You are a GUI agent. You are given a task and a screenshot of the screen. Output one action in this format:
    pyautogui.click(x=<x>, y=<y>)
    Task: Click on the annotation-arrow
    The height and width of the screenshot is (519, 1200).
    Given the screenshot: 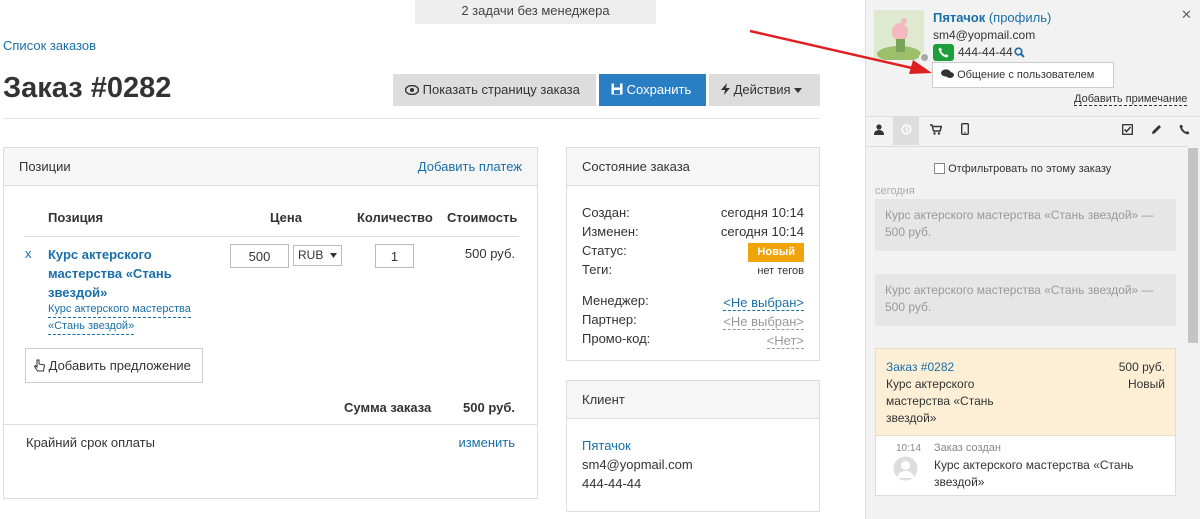 What is the action you would take?
    pyautogui.click(x=840, y=51)
    